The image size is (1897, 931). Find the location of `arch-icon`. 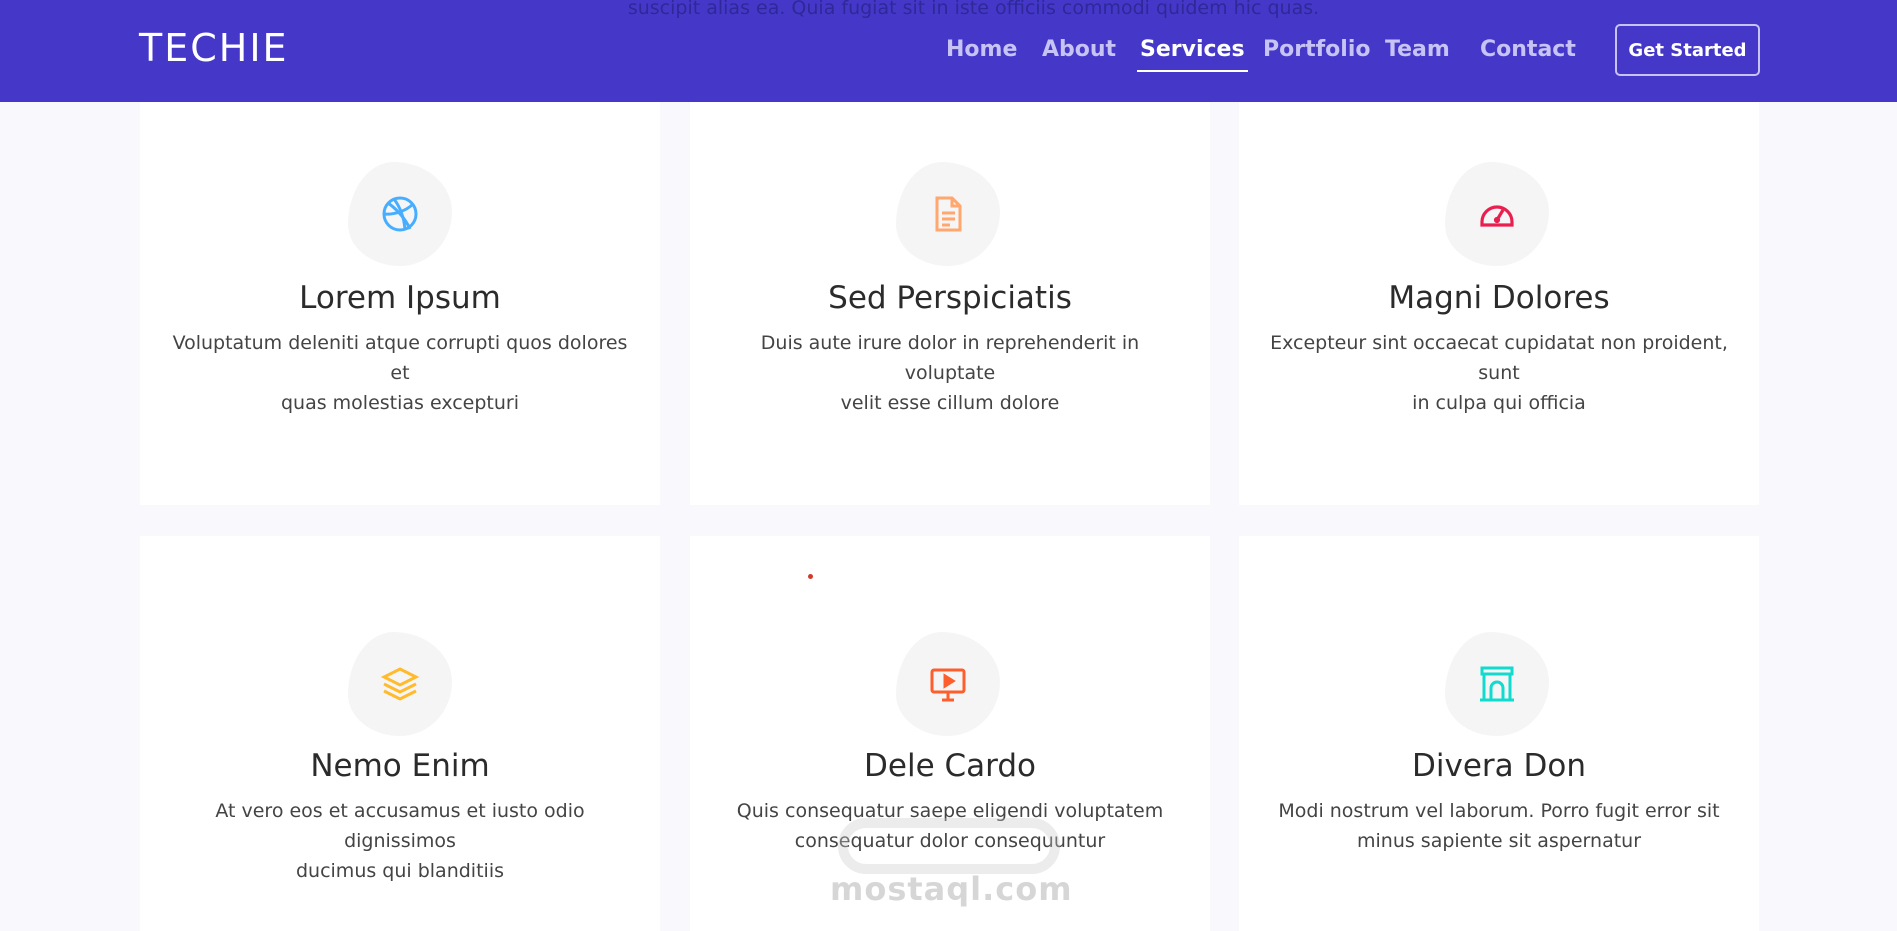

arch-icon is located at coordinates (1497, 684).